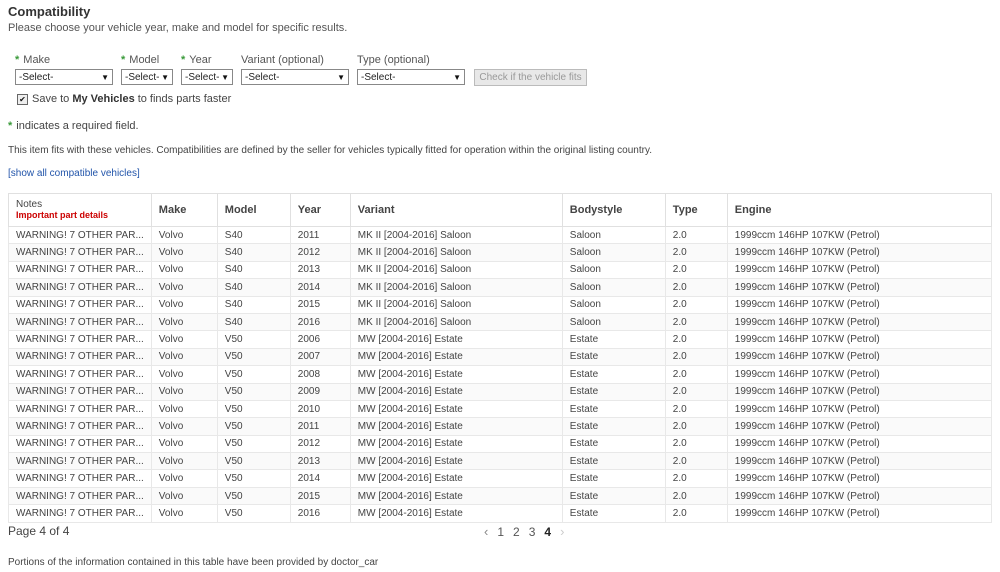  What do you see at coordinates (456, 210) in the screenshot?
I see `header-variant: Variant` at bounding box center [456, 210].